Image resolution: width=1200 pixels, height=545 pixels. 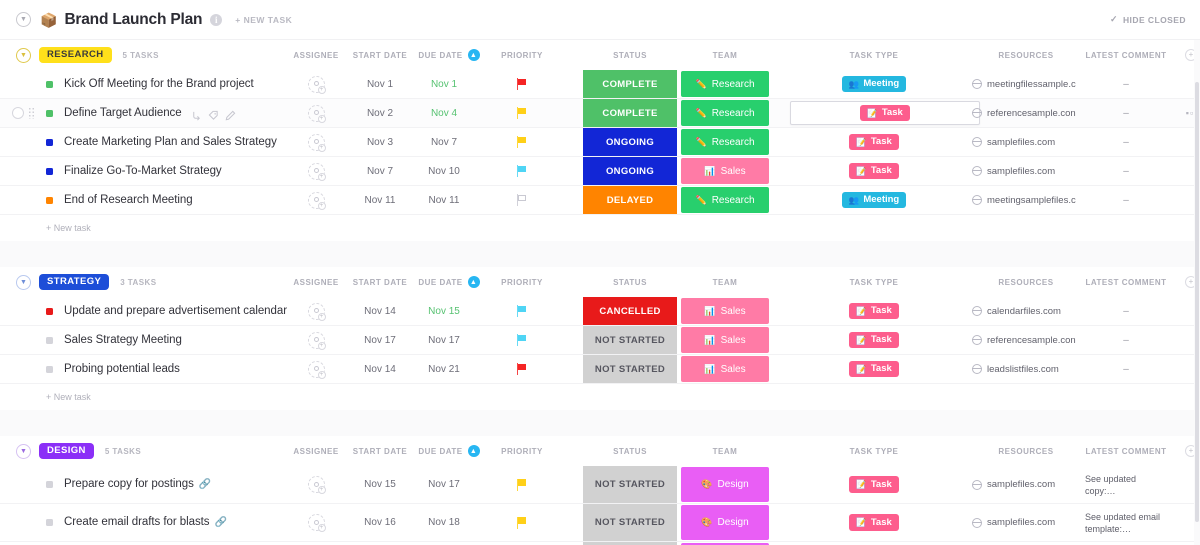 What do you see at coordinates (885, 113) in the screenshot?
I see `task-type-cell-selected: 📝 Task` at bounding box center [885, 113].